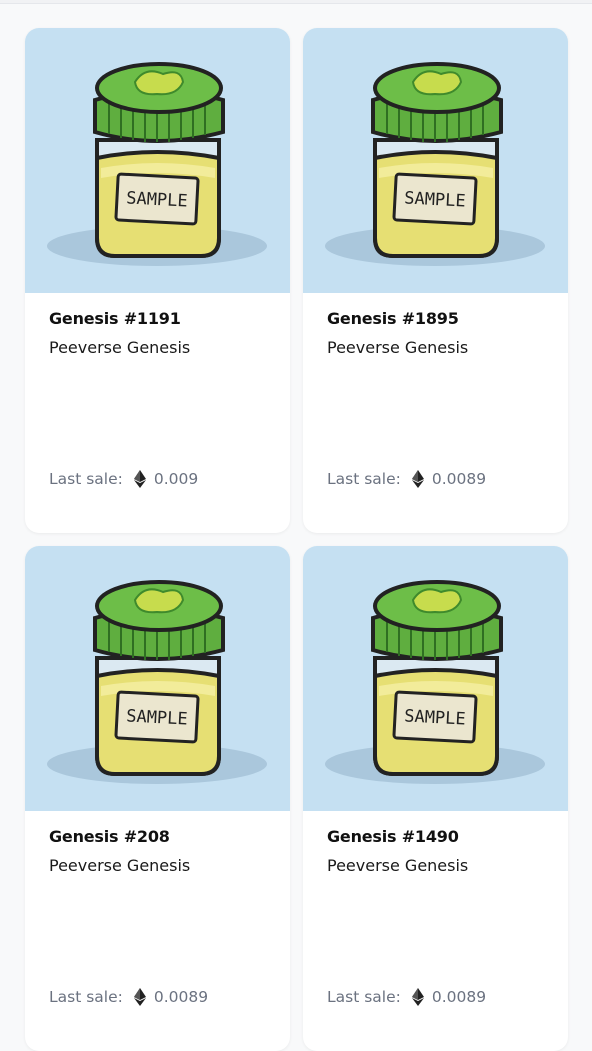 Image resolution: width=592 pixels, height=1051 pixels. Describe the element at coordinates (435, 836) in the screenshot. I see `nft-title: Genesis #1490` at that location.